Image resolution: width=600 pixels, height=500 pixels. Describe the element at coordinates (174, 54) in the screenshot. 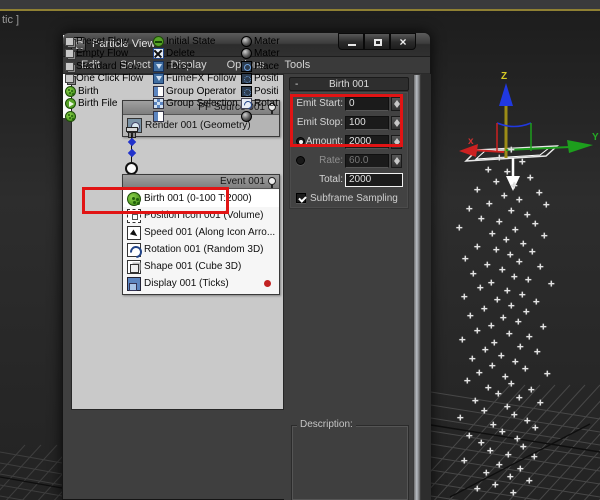

I see `depot-item-delete: Delete` at that location.